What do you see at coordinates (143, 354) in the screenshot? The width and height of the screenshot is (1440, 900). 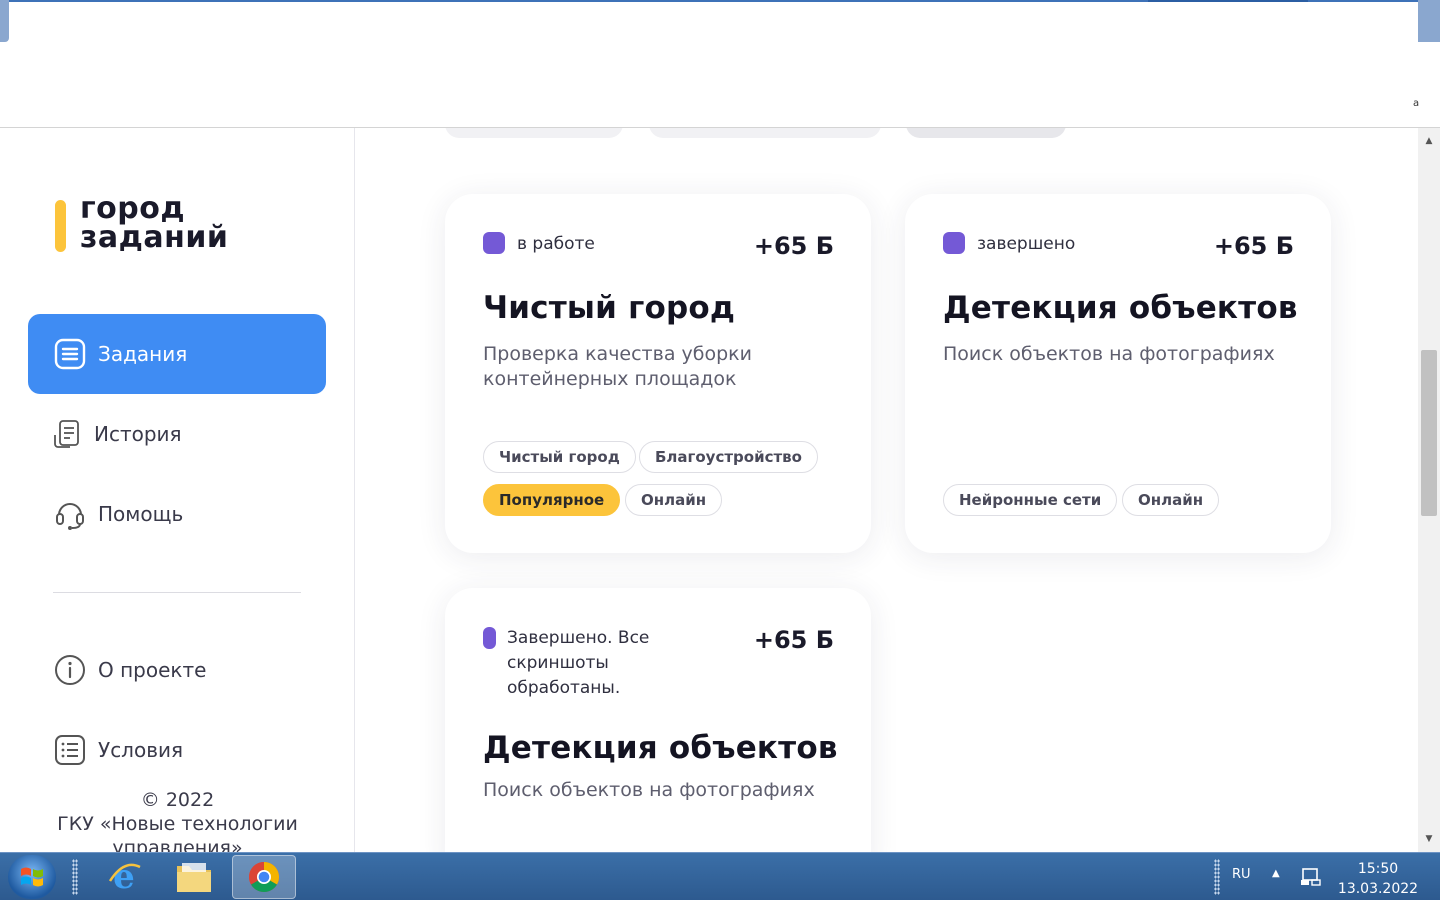 I see `nav-label-tasks: Задания` at bounding box center [143, 354].